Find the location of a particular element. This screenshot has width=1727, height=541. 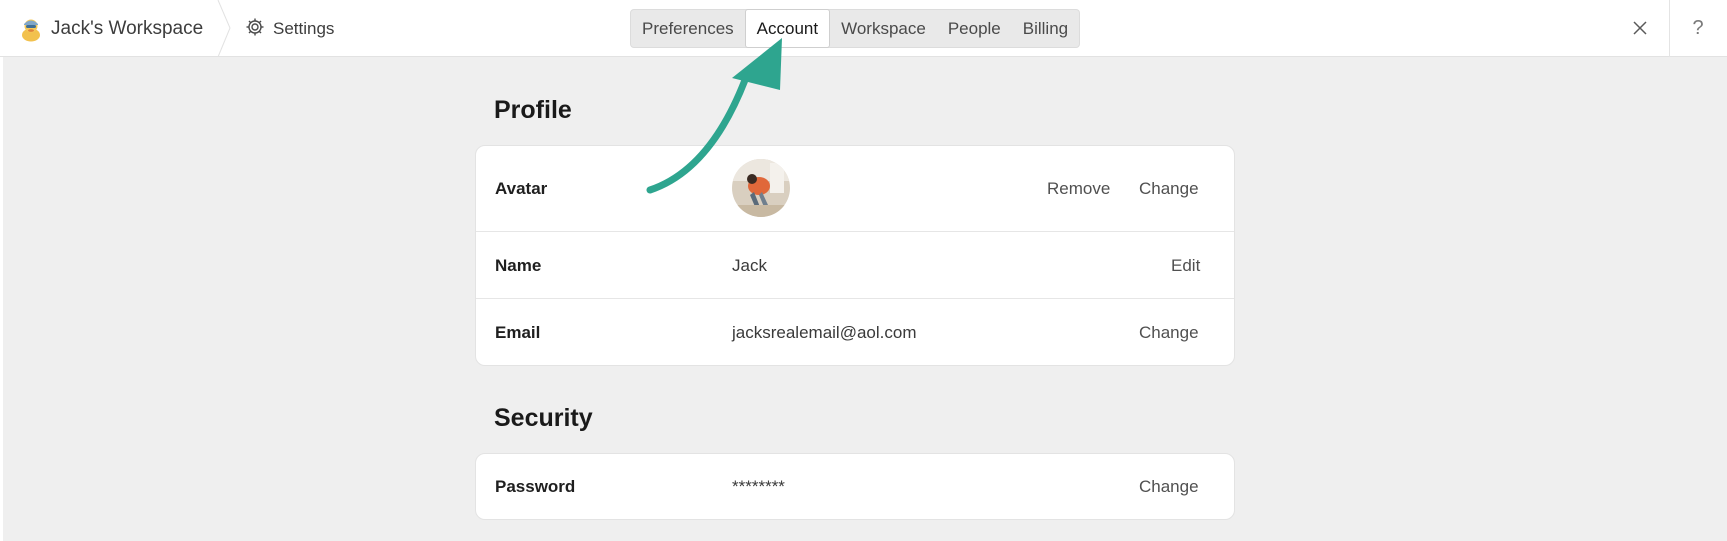

tab-workspace: Workspace is located at coordinates (883, 28).